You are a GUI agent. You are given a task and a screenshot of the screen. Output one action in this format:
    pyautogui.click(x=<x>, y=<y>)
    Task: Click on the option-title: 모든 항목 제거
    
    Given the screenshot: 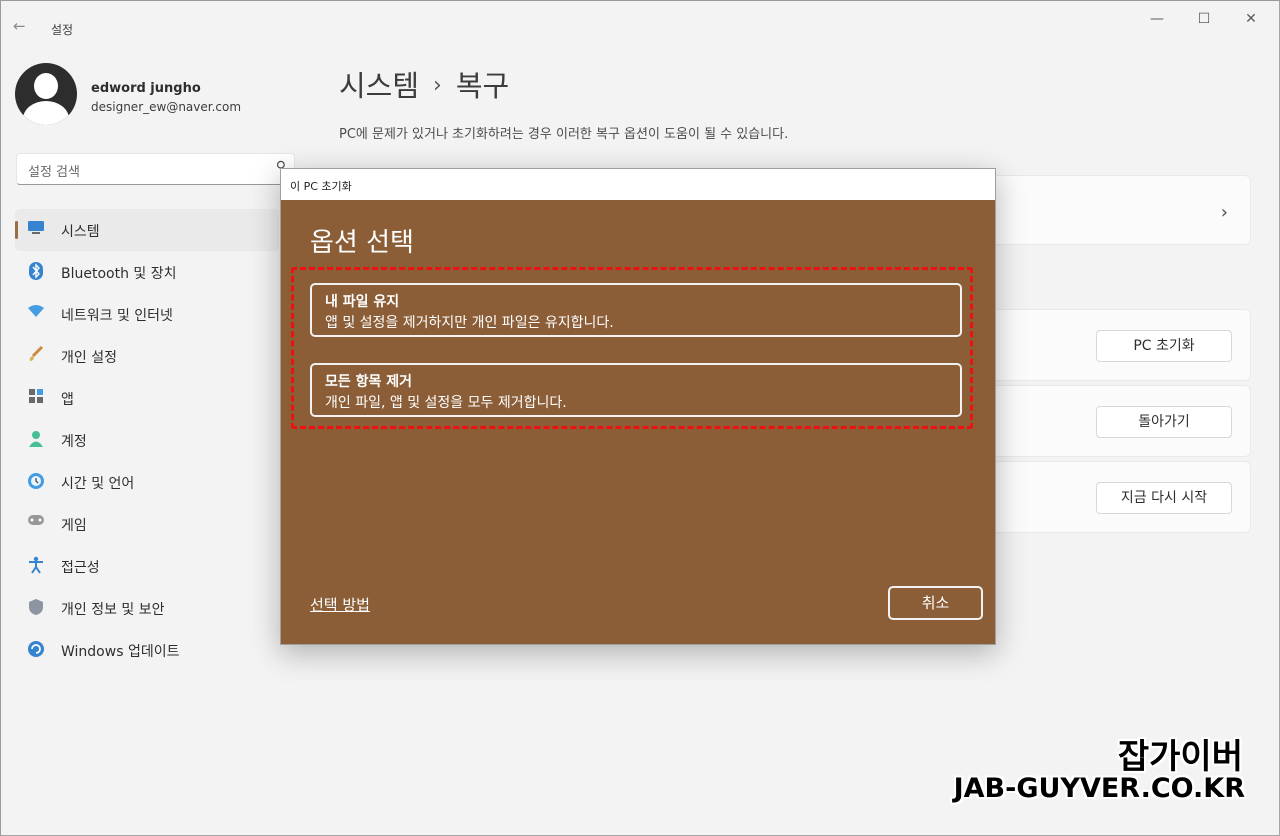 What is the action you would take?
    pyautogui.click(x=369, y=382)
    